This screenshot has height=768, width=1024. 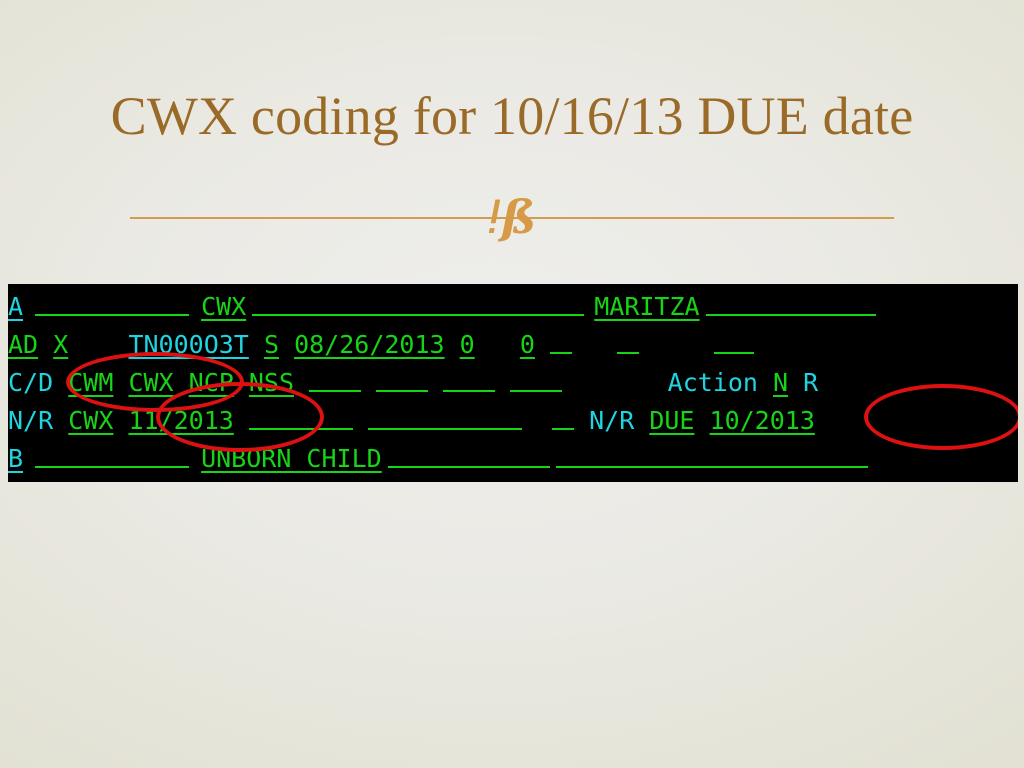 What do you see at coordinates (418, 302) in the screenshot?
I see `blank-field-after-cwx` at bounding box center [418, 302].